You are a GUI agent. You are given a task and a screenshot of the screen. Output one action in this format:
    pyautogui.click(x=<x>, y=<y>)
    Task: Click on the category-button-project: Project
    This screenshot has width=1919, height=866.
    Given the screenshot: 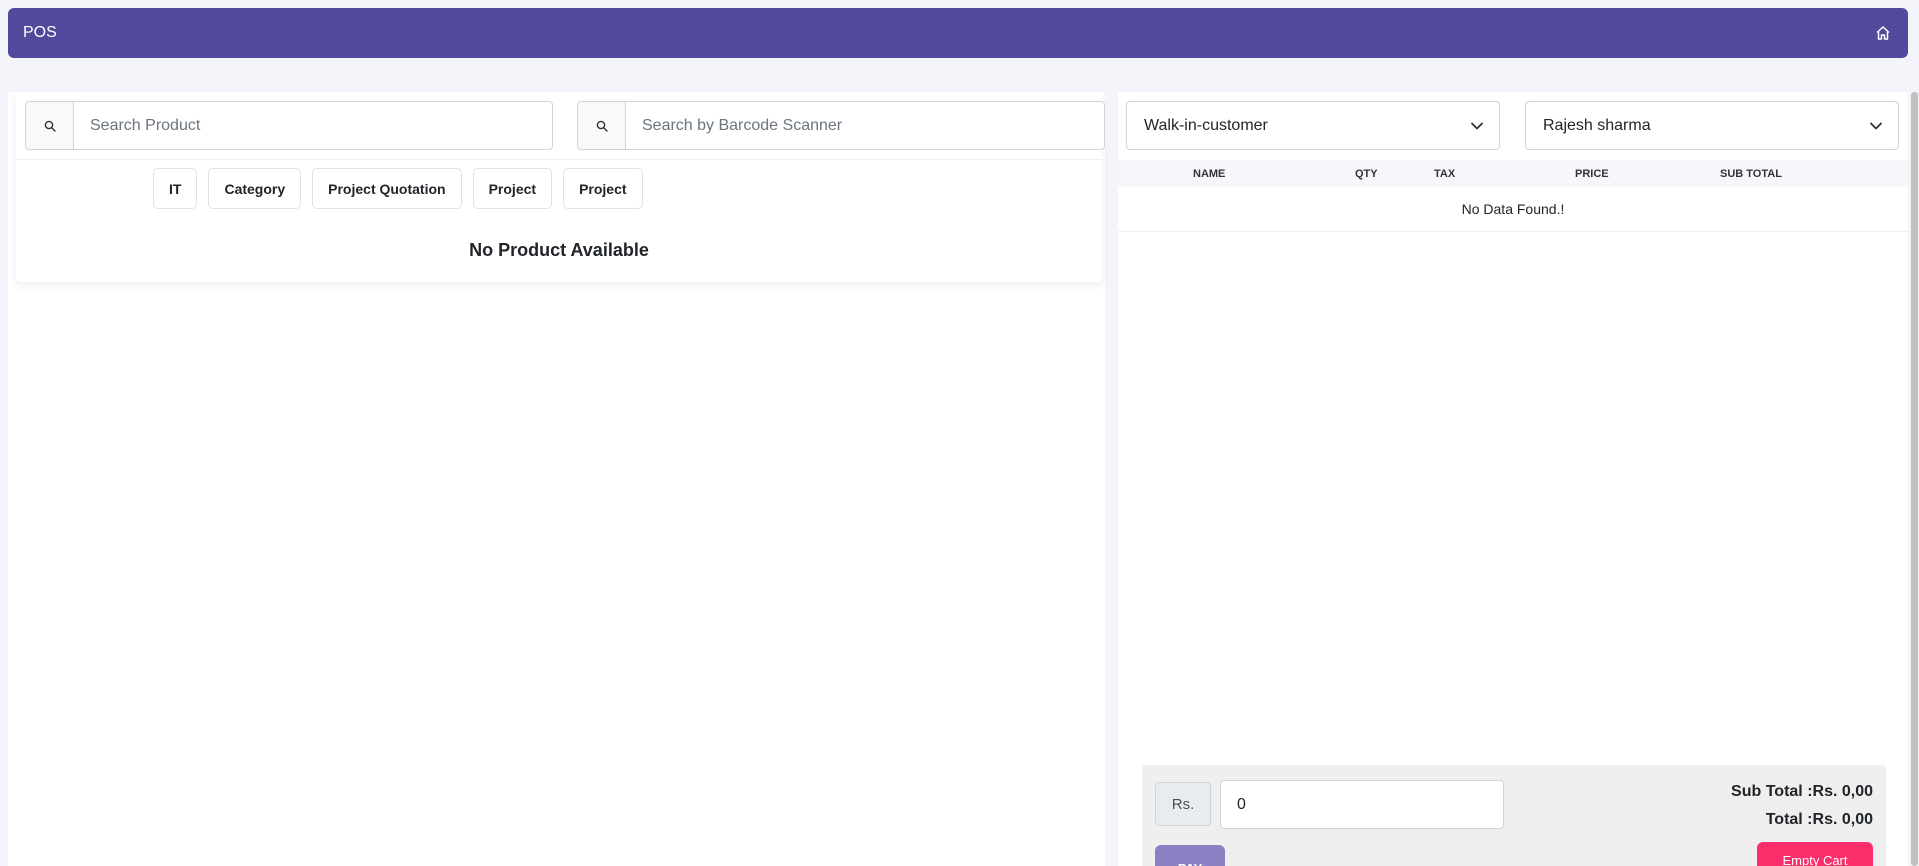 What is the action you would take?
    pyautogui.click(x=512, y=188)
    